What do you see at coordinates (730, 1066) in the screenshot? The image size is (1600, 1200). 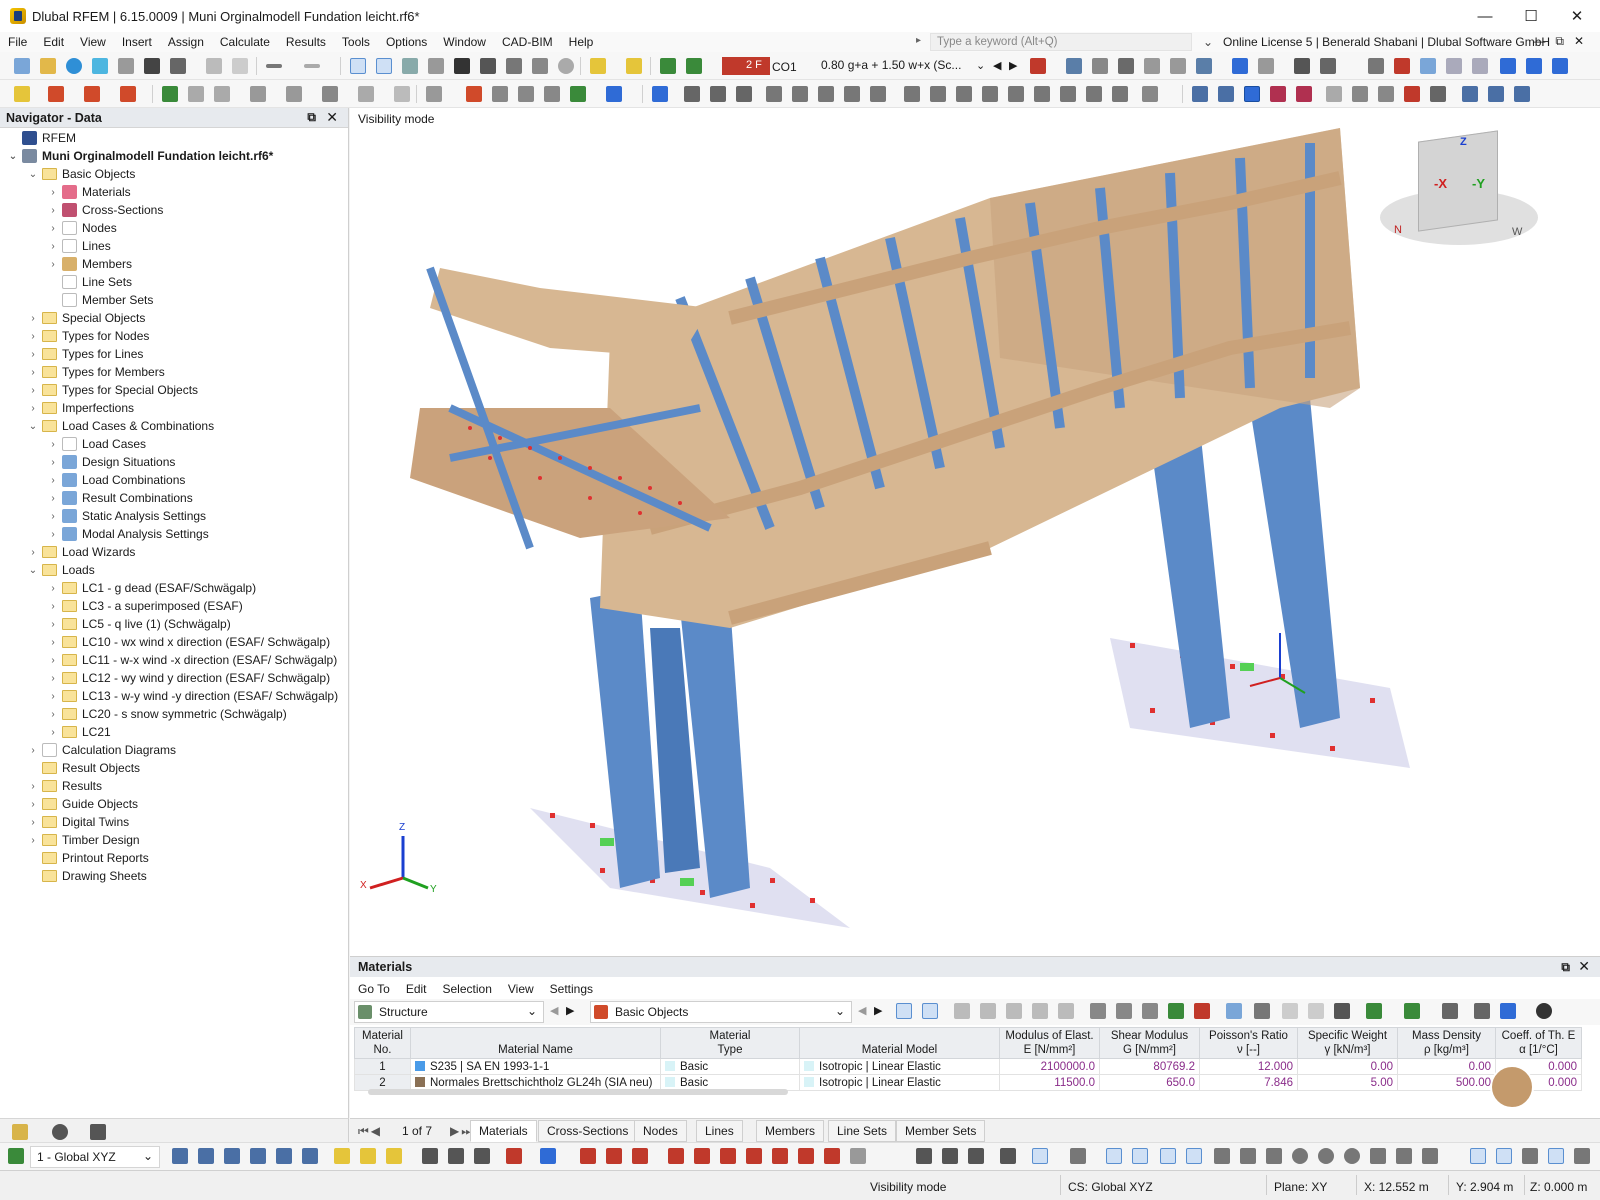 I see `material-type-cell: Basic` at bounding box center [730, 1066].